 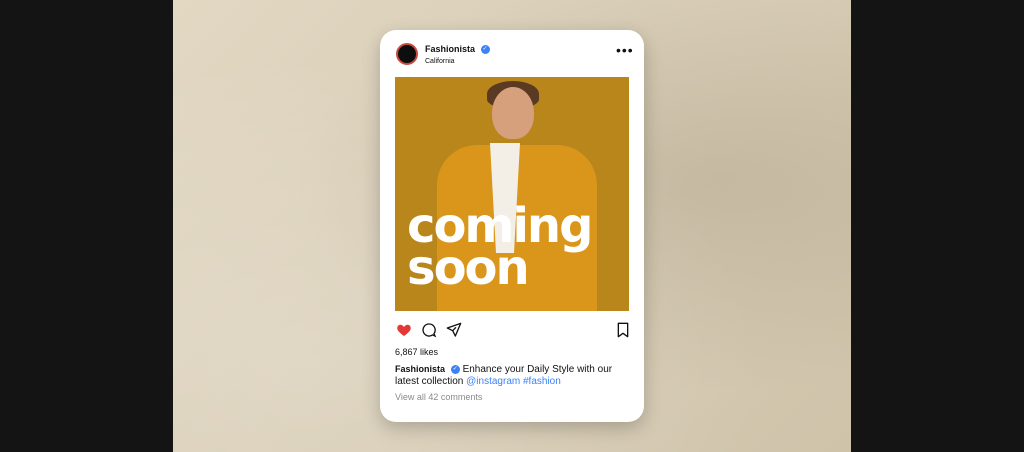 What do you see at coordinates (429, 330) in the screenshot?
I see `comment-icon` at bounding box center [429, 330].